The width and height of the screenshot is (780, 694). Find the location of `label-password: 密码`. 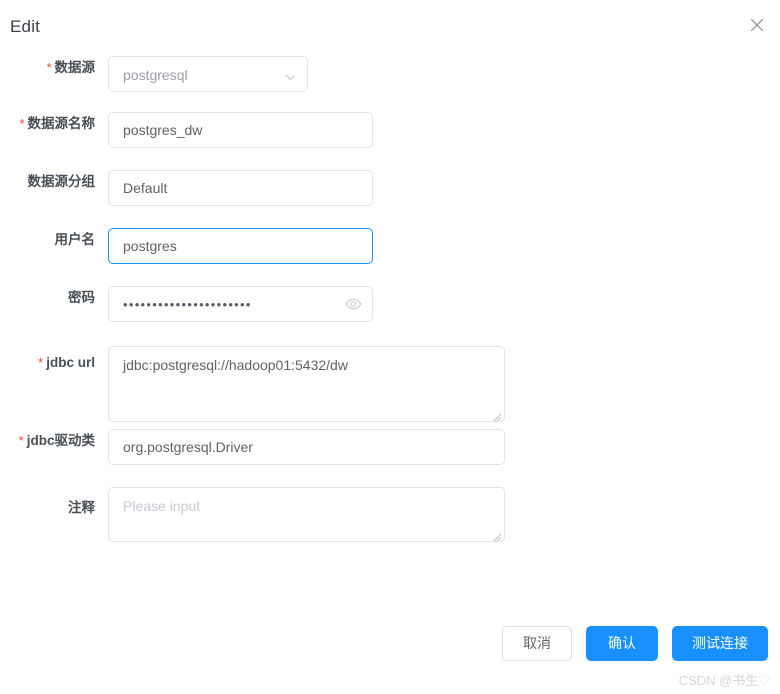

label-password: 密码 is located at coordinates (81, 297).